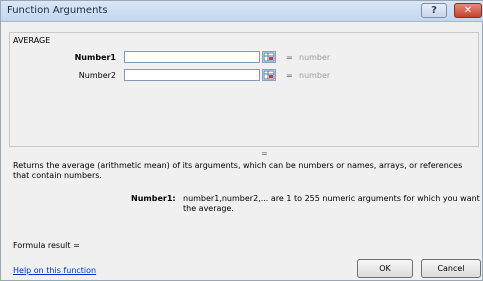 Image resolution: width=483 pixels, height=281 pixels. I want to click on number2-range-picker-button, so click(269, 75).